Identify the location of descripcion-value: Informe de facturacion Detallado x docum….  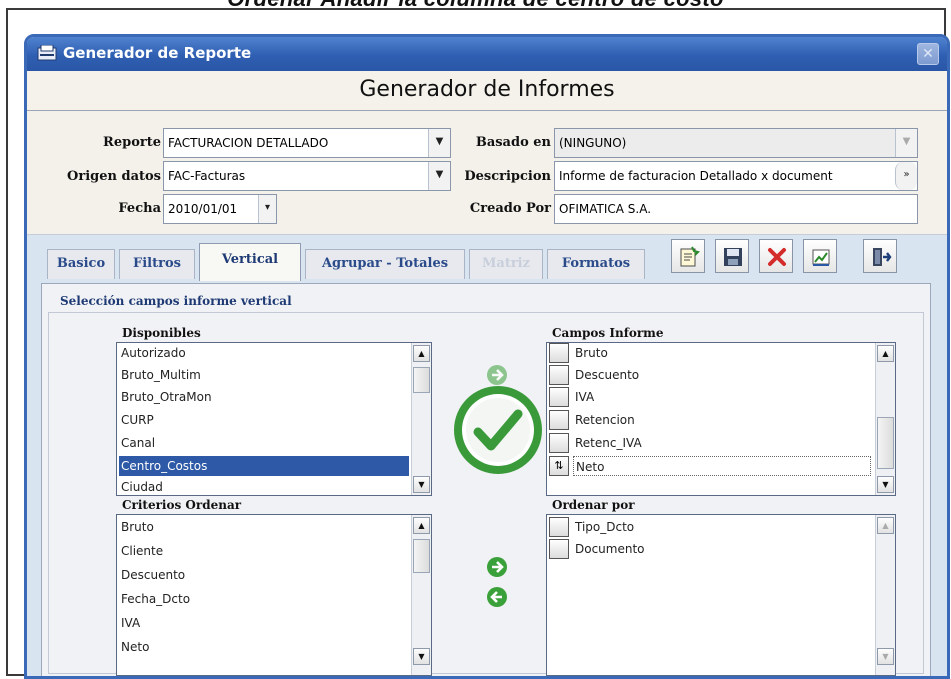
(696, 176).